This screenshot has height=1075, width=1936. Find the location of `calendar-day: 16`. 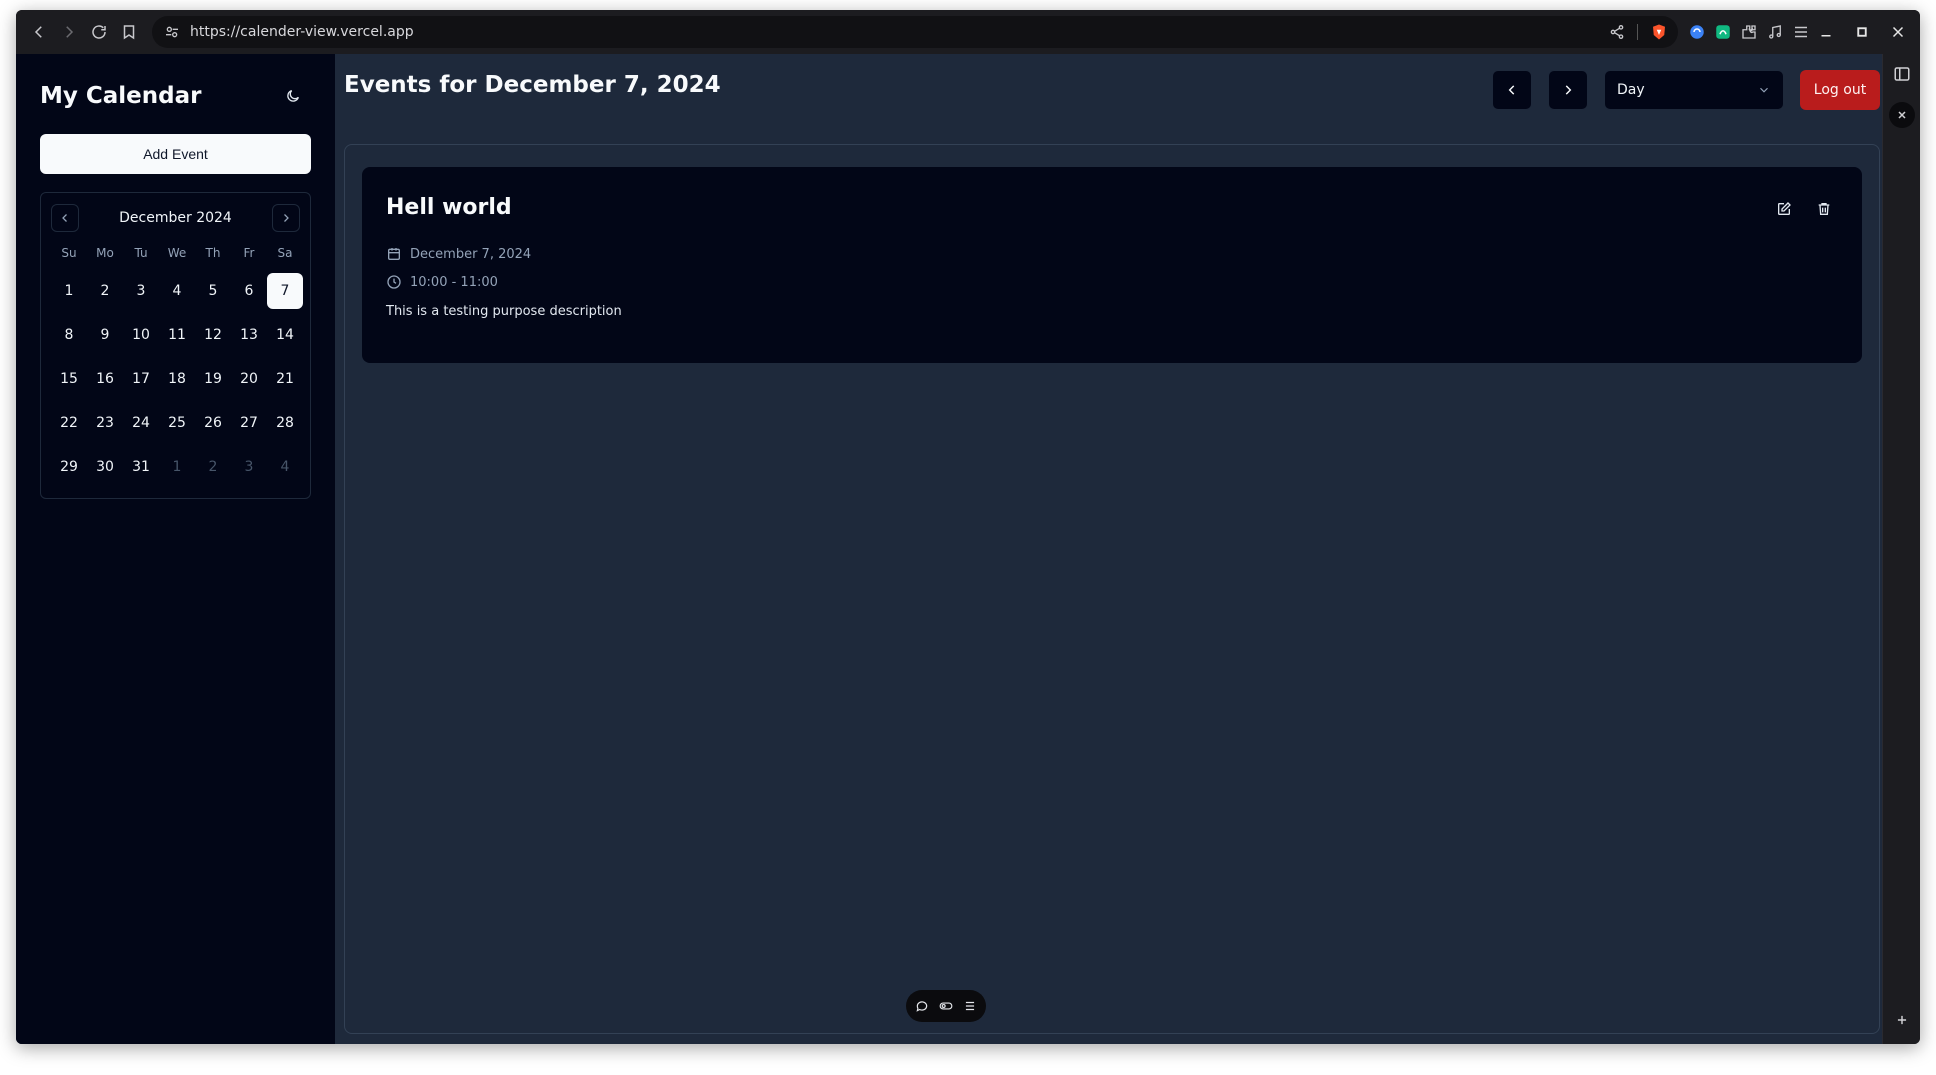

calendar-day: 16 is located at coordinates (105, 379).